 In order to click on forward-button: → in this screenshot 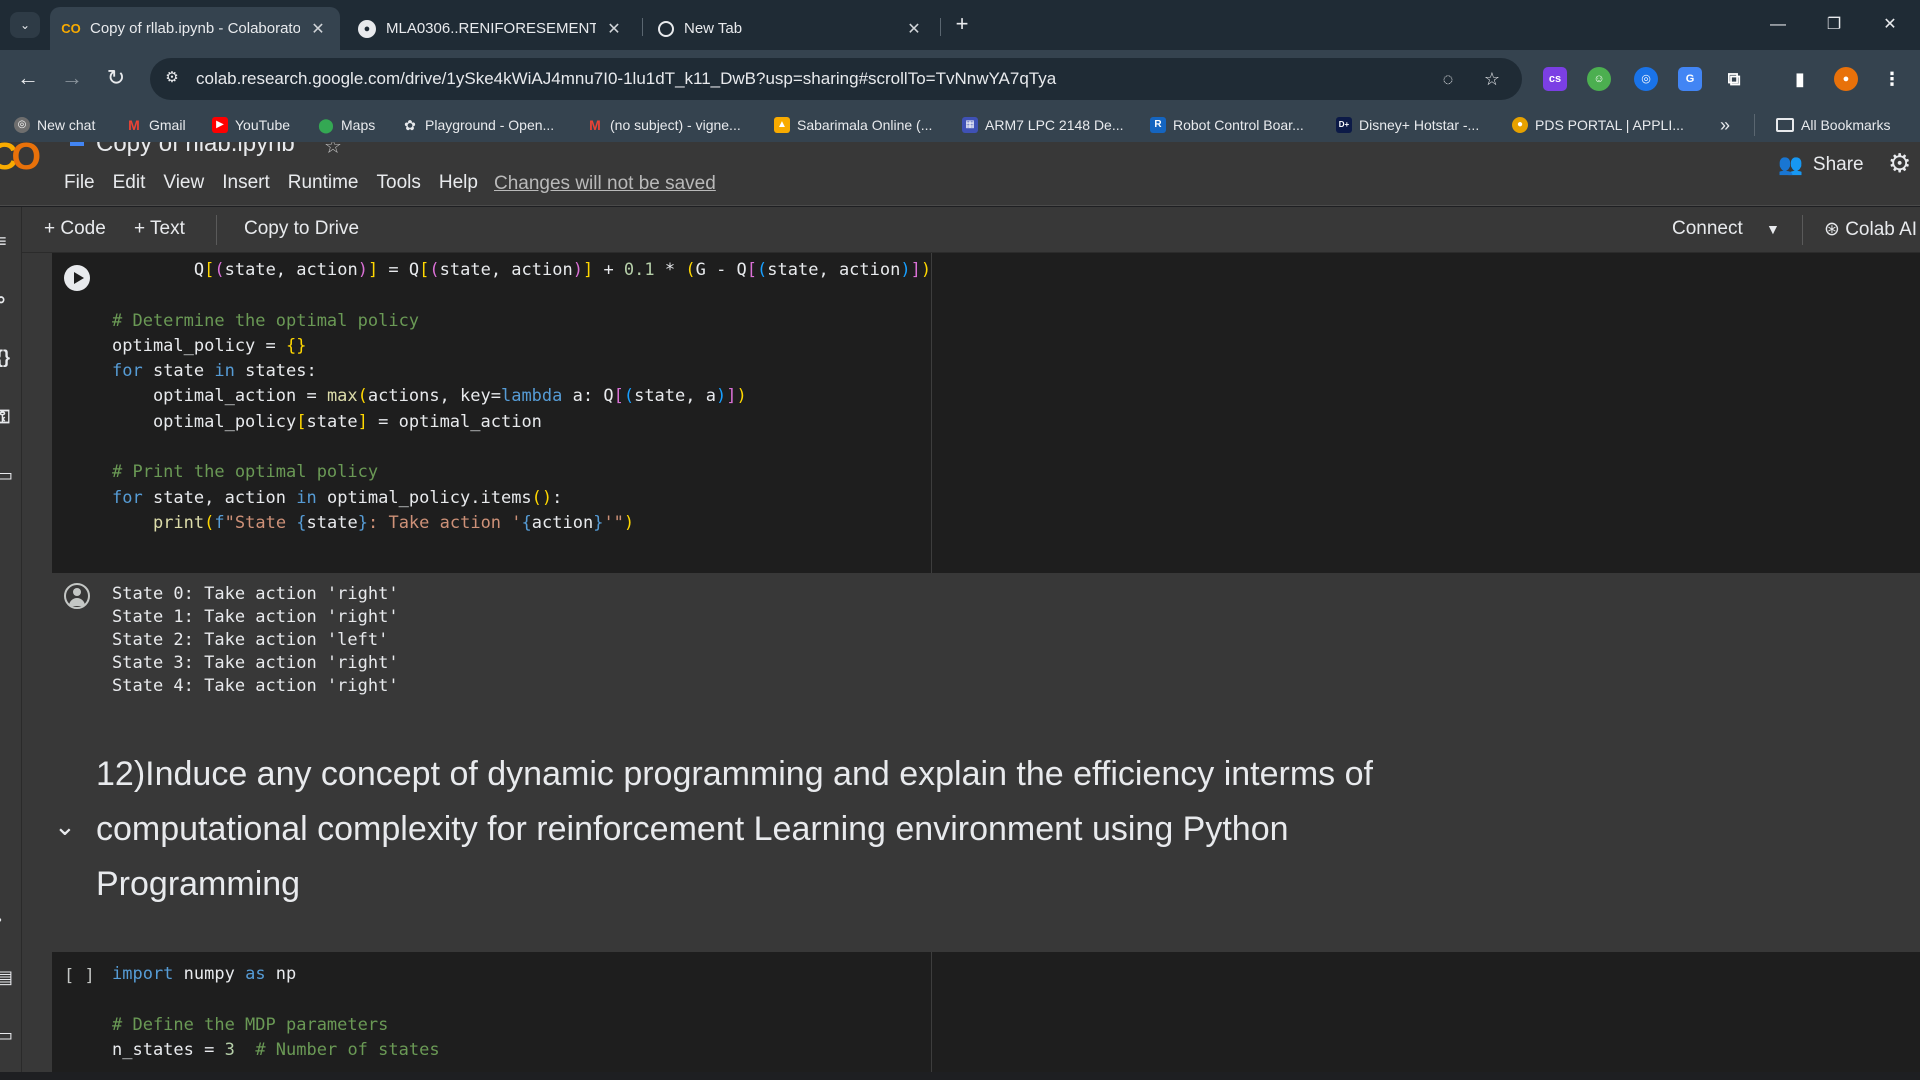, I will do `click(72, 79)`.